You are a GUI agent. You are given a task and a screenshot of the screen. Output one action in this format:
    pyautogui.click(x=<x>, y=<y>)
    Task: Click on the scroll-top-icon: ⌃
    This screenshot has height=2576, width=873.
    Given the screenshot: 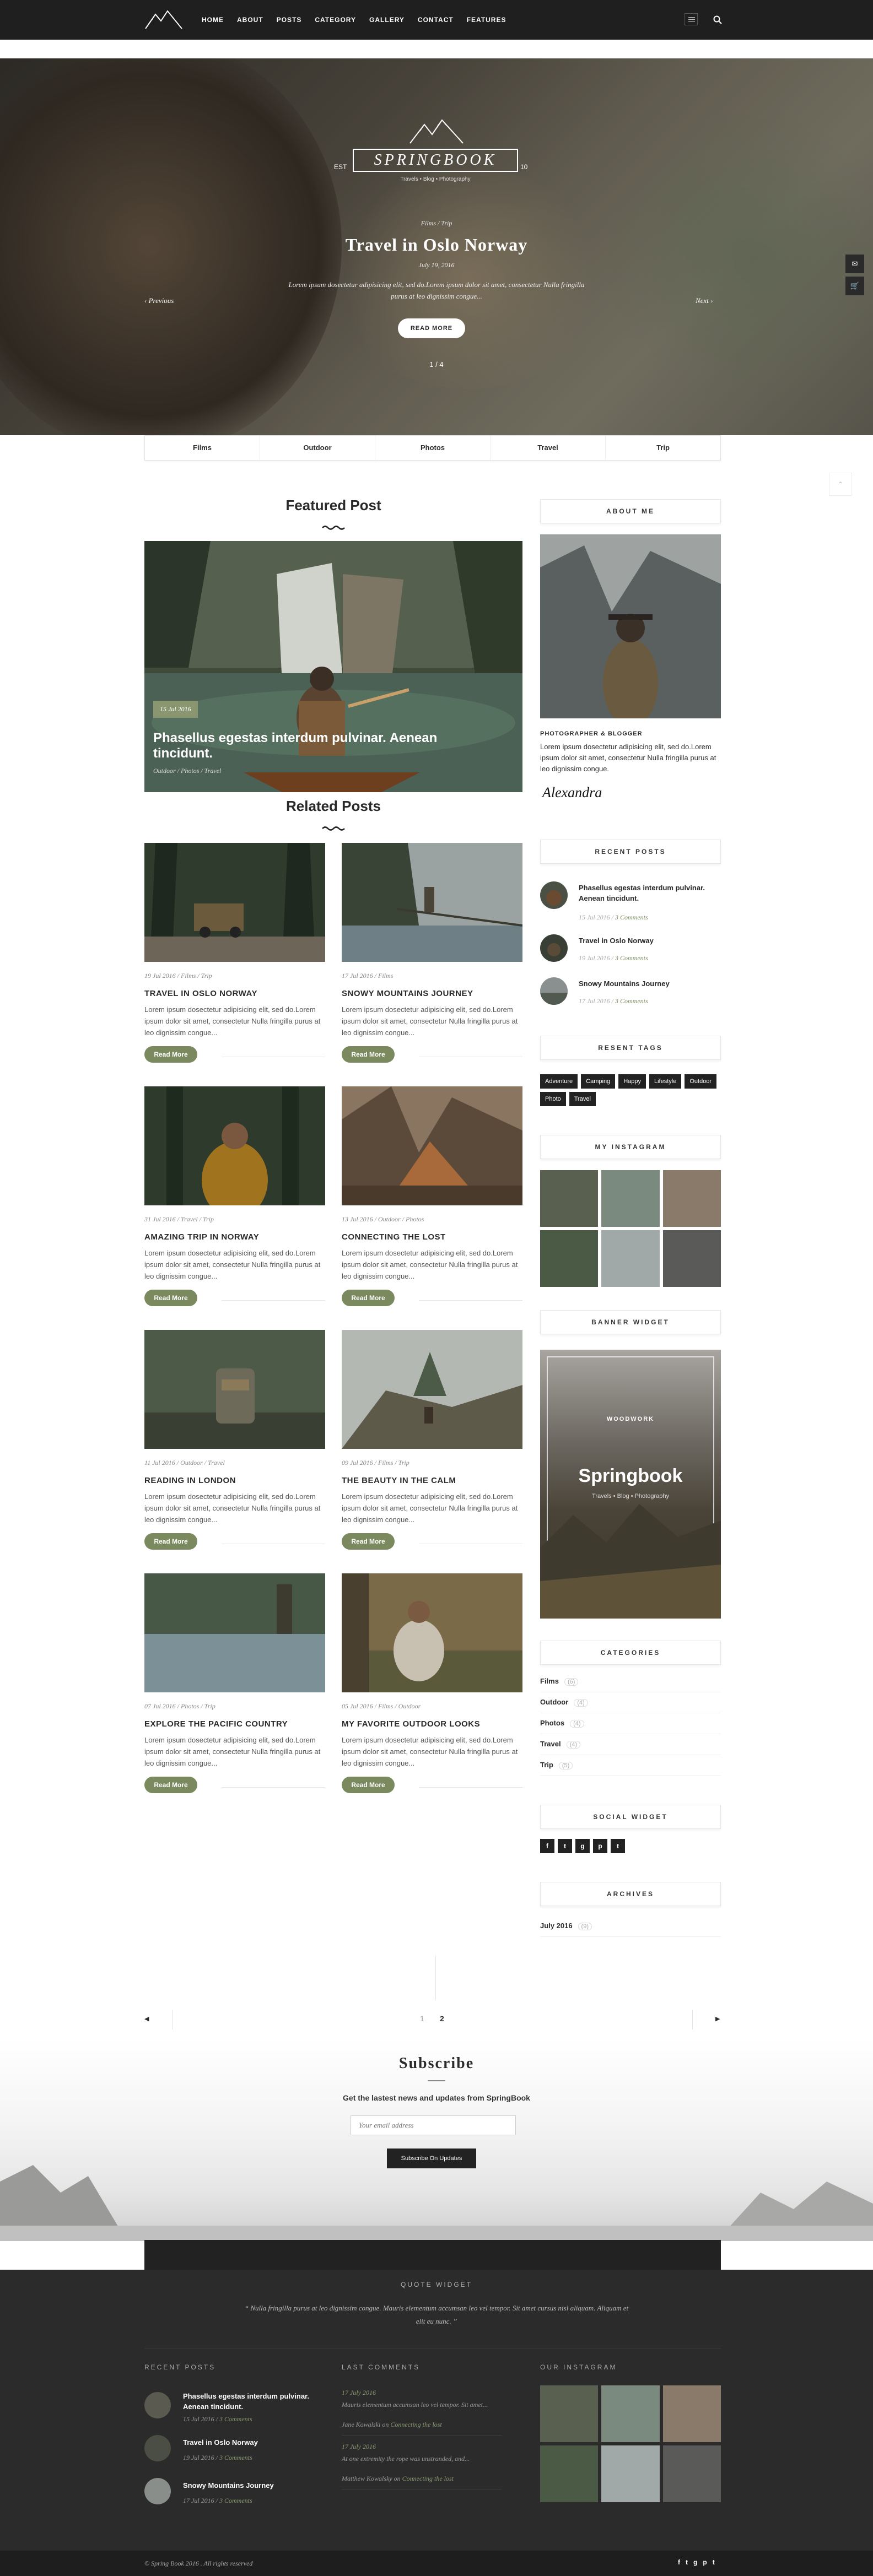 What is the action you would take?
    pyautogui.click(x=840, y=484)
    